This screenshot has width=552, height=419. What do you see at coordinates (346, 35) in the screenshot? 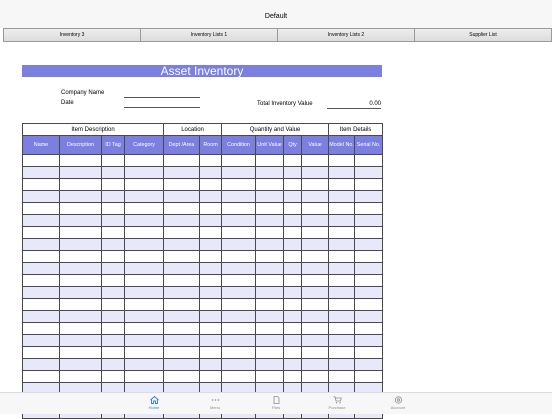
I see `sheet-tab-inventory-lists-2: Inventory Lists 2` at bounding box center [346, 35].